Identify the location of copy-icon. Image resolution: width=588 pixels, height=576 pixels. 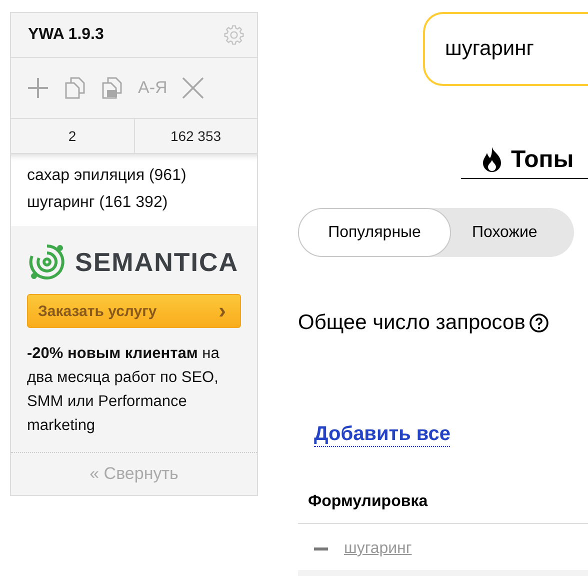
(75, 88).